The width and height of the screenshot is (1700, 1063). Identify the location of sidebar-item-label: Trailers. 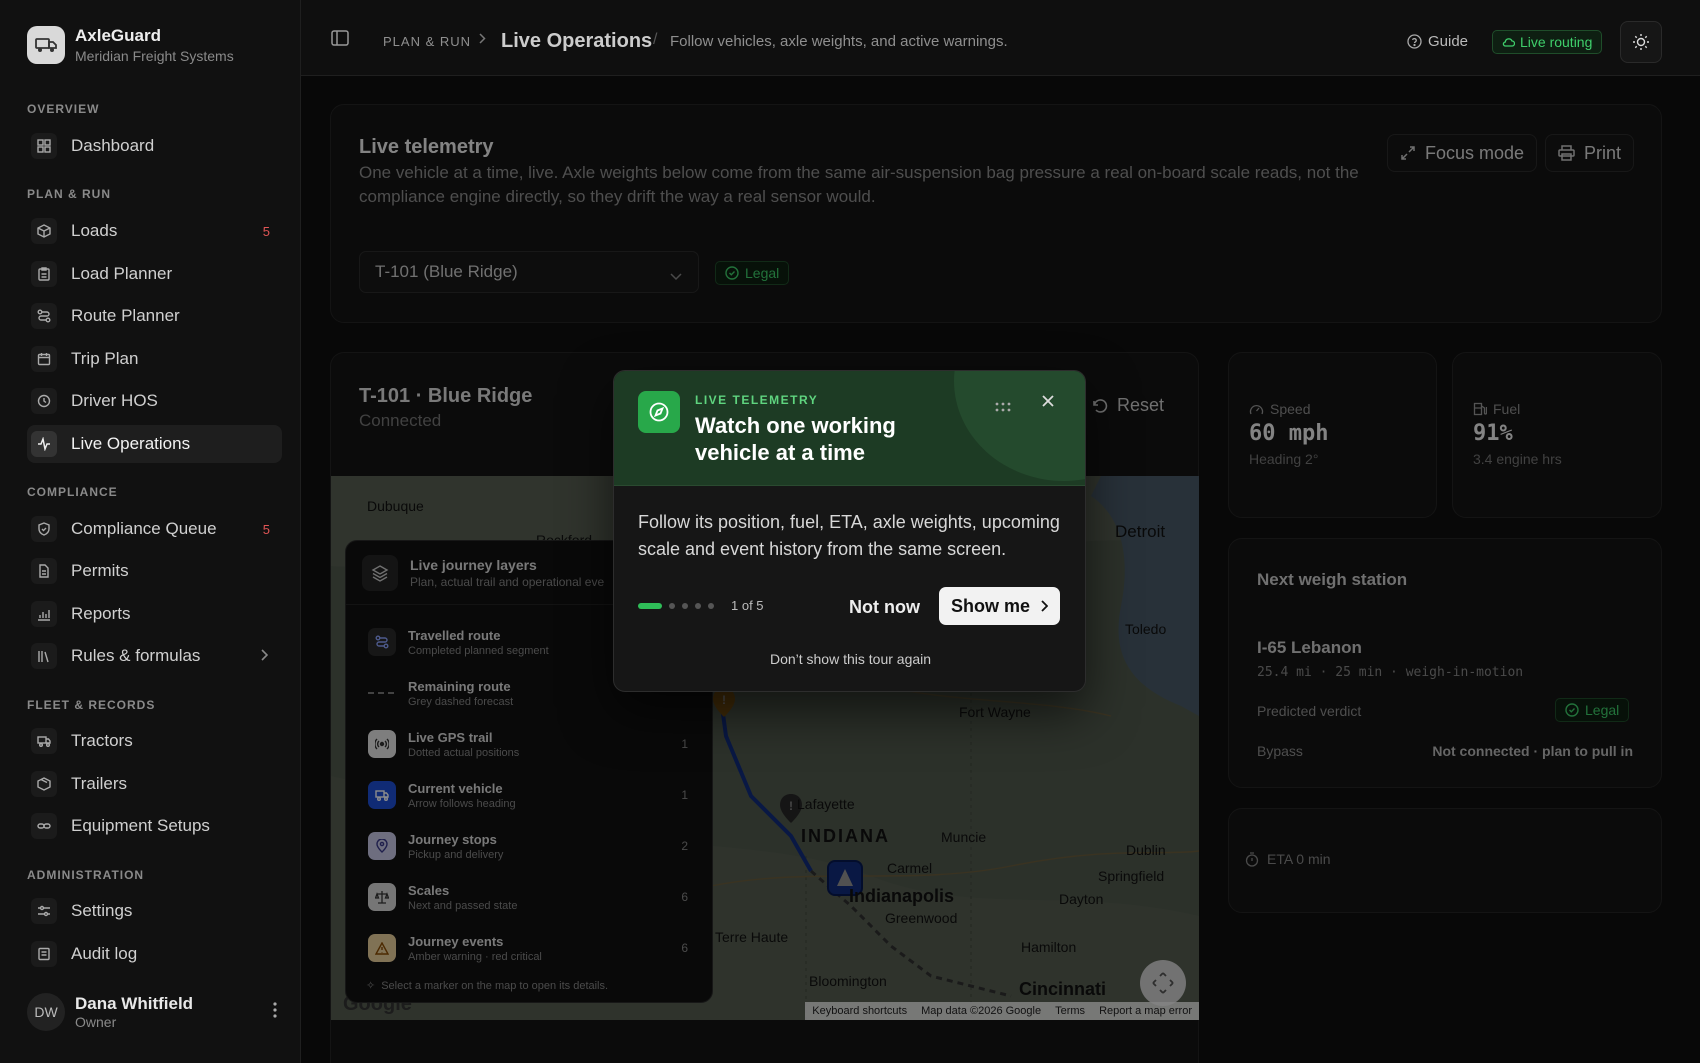
(99, 783).